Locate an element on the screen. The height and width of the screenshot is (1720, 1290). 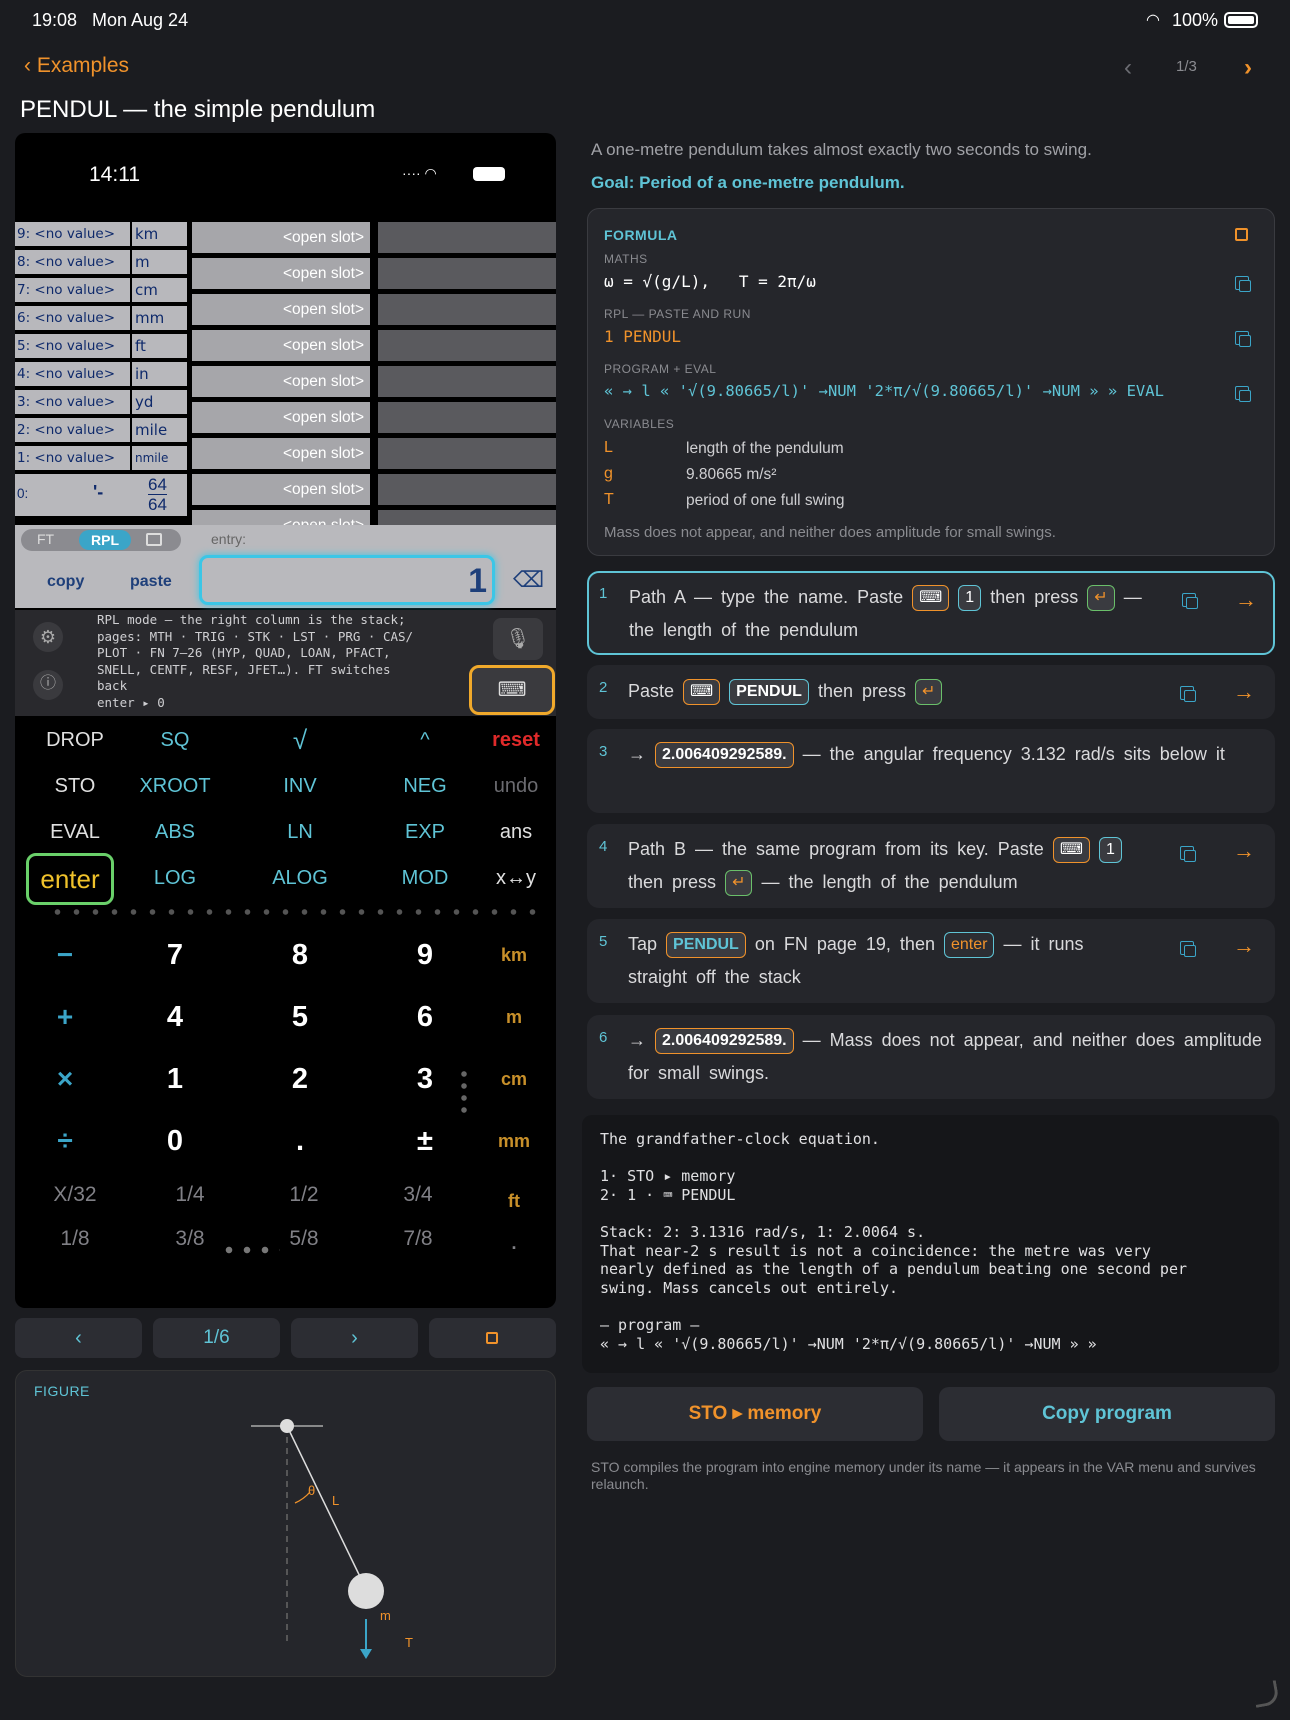
mode-ft: FT is located at coordinates (45, 539).